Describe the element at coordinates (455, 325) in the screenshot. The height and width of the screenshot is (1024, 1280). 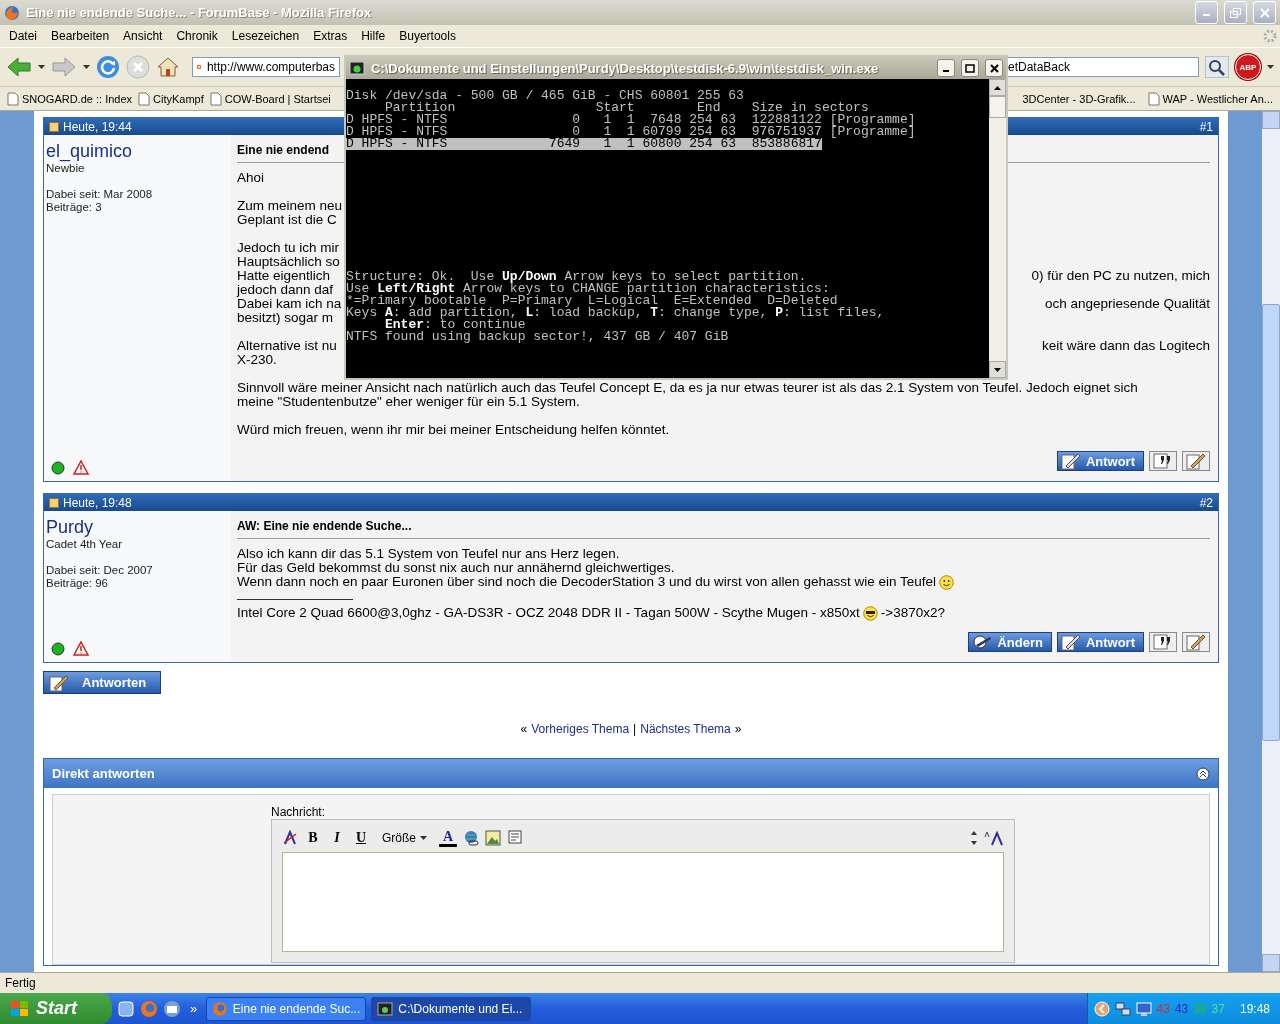
I see `console-text: Enter: to continue` at that location.